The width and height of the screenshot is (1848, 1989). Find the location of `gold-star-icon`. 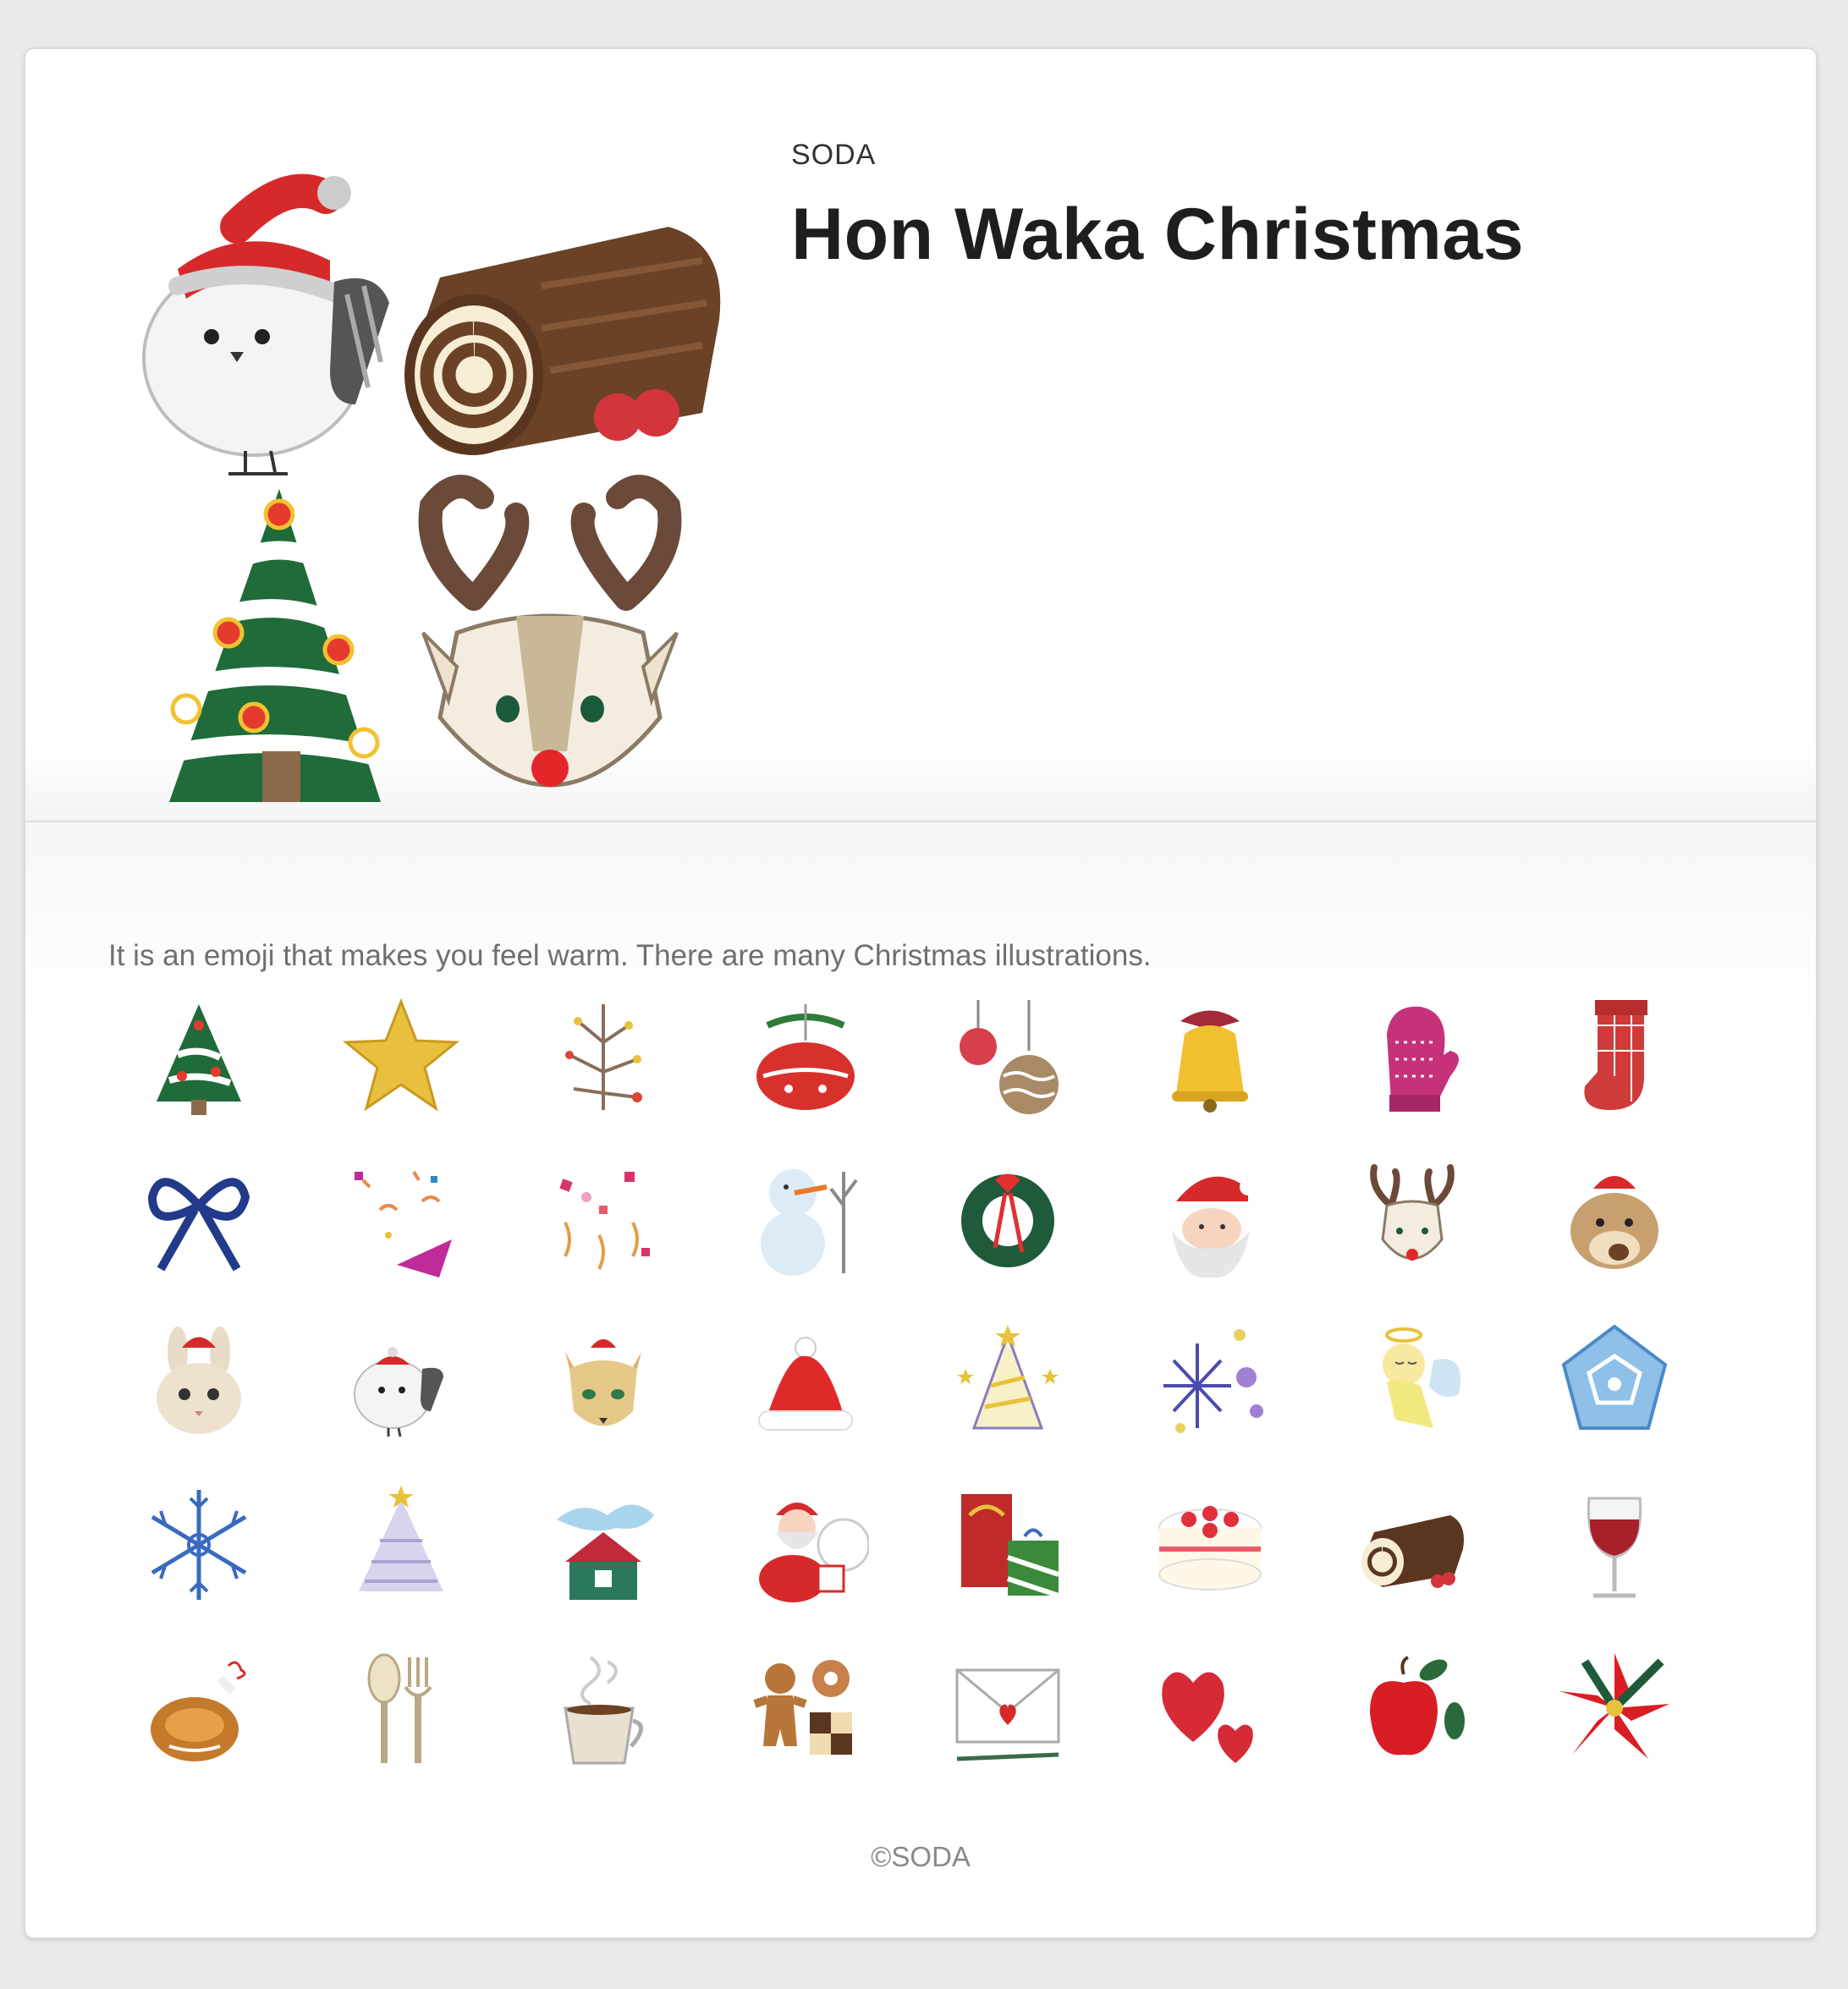

gold-star-icon is located at coordinates (401, 1054).